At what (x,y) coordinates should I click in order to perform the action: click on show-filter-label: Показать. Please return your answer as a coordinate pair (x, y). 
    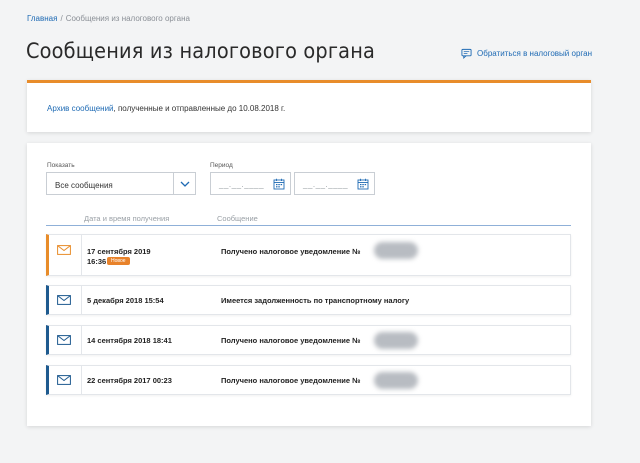
    Looking at the image, I should click on (61, 165).